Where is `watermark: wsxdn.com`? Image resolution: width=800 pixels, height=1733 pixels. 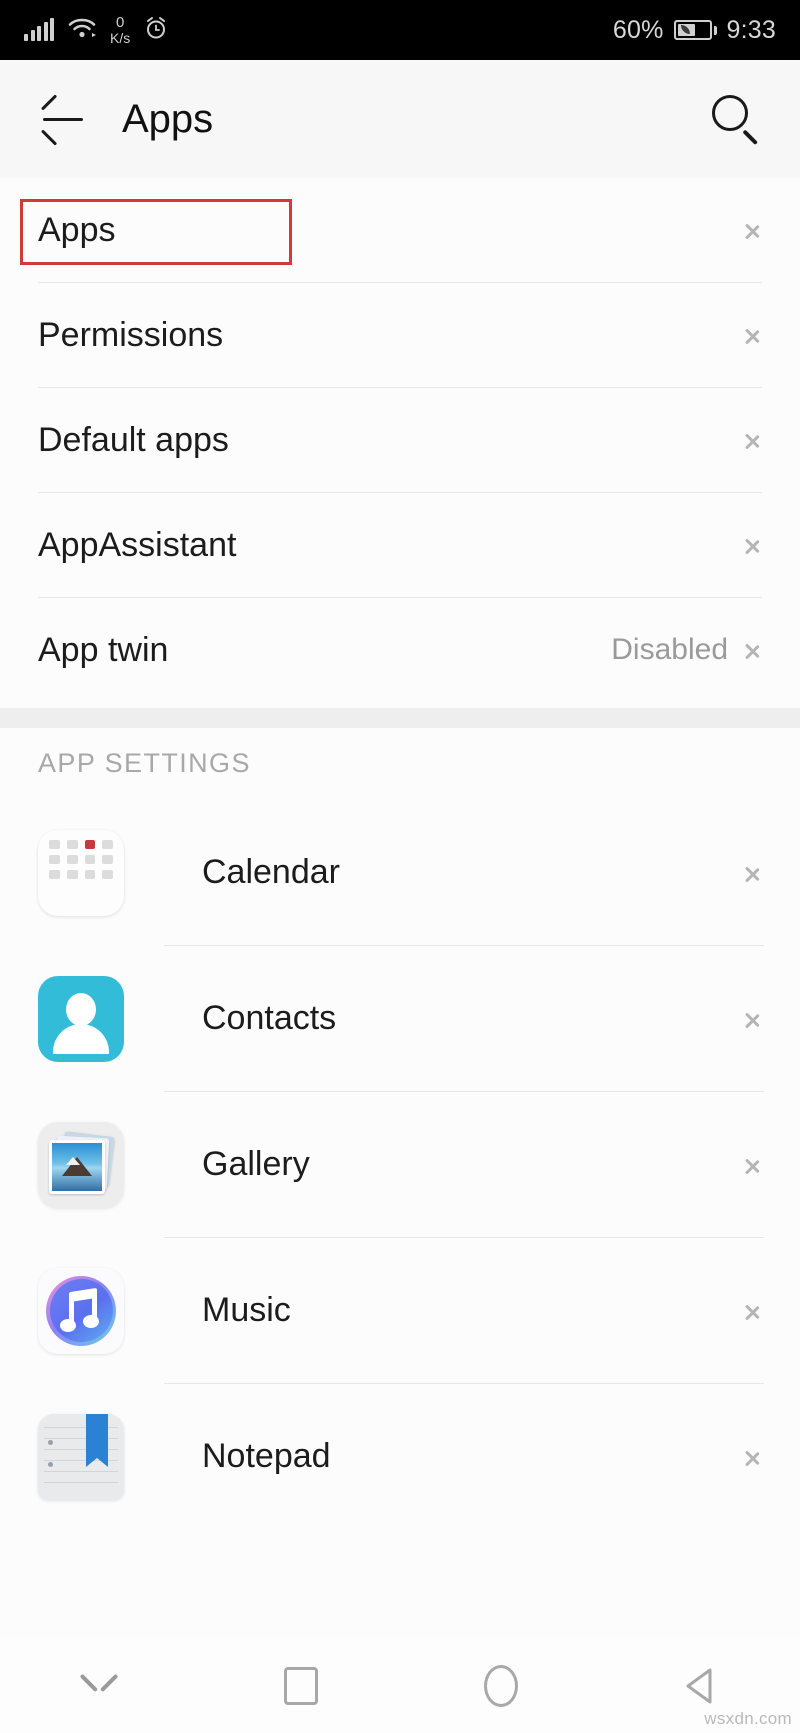 watermark: wsxdn.com is located at coordinates (748, 1718).